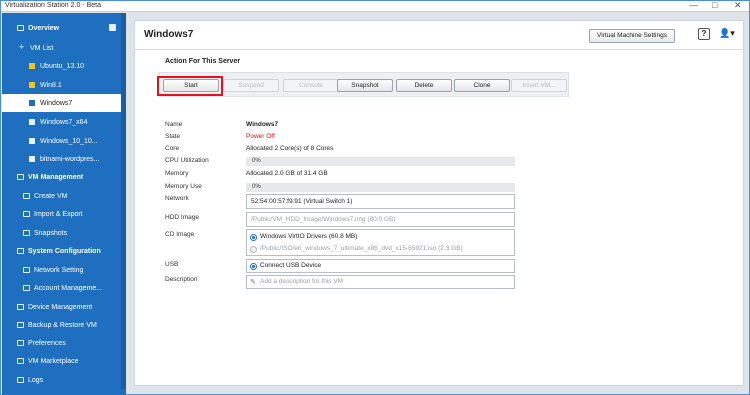  I want to click on sidebar-item-snapshots: Snapshots, so click(62, 233).